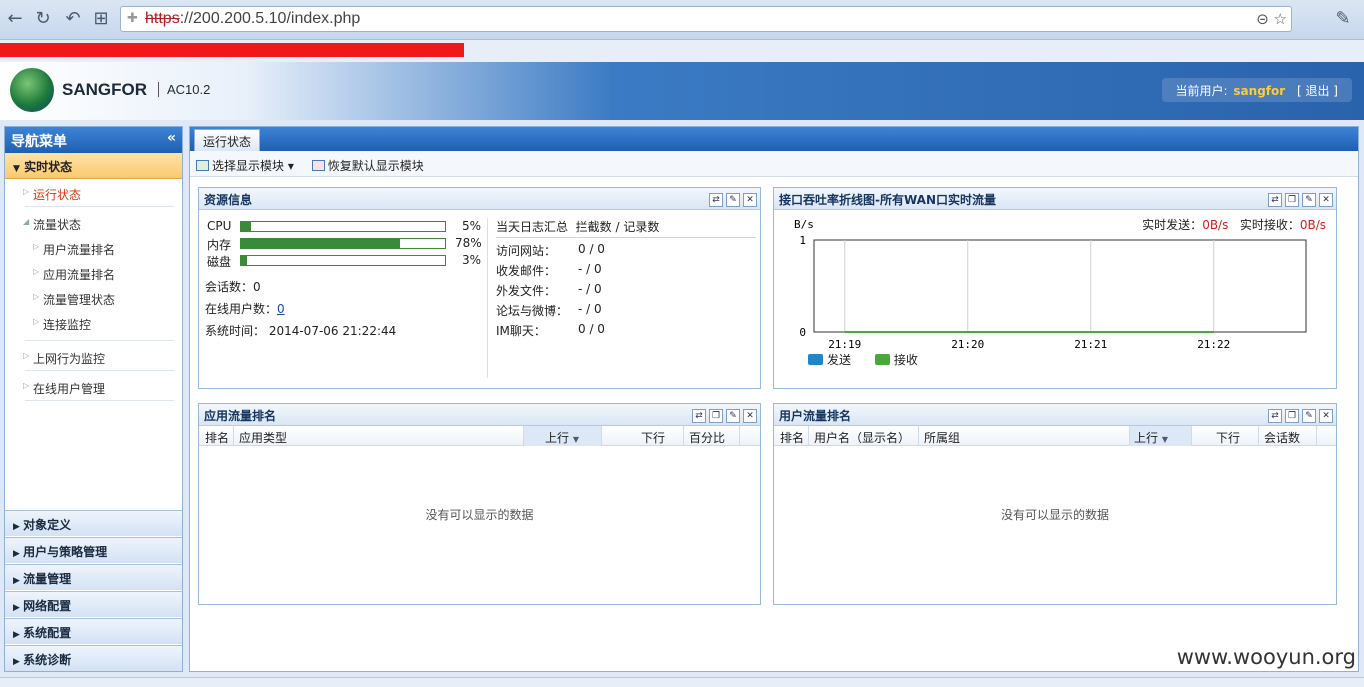 The image size is (1364, 687). I want to click on col-sessions: 会话数, so click(1282, 437).